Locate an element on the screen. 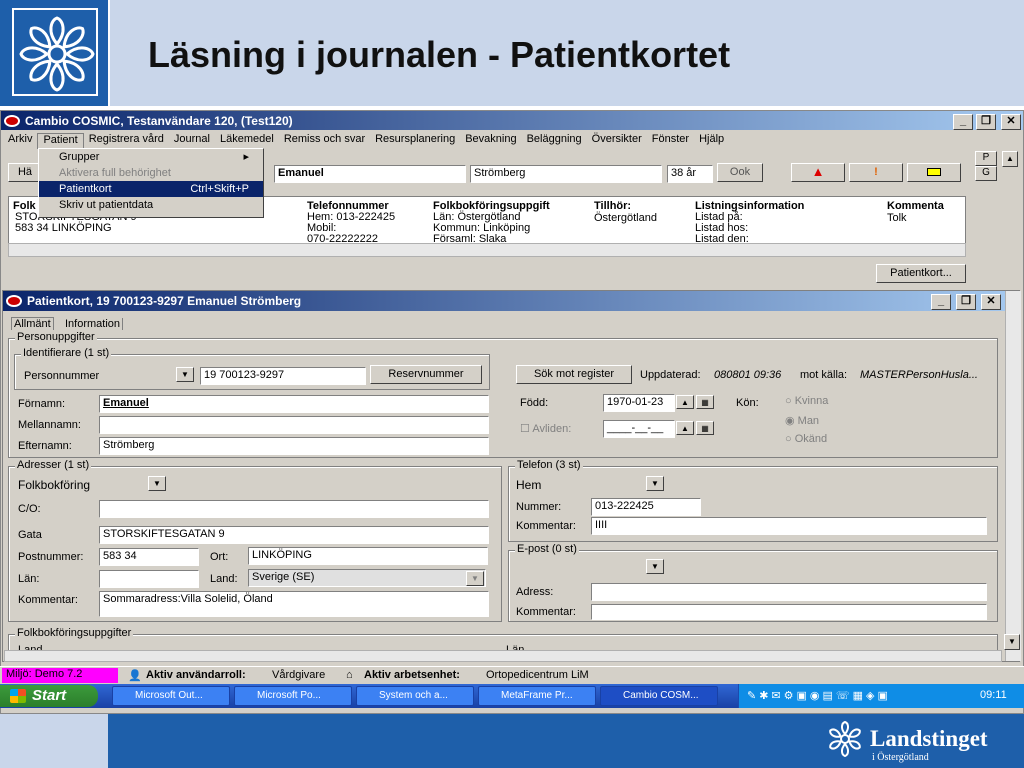 This screenshot has width=1024, height=768. menu-hjalp: Hjälp is located at coordinates (711, 141).